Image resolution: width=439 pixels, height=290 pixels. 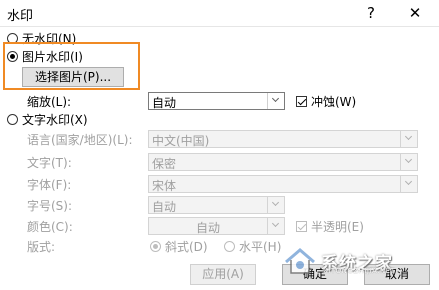 What do you see at coordinates (219, 26) in the screenshot?
I see `title-separator` at bounding box center [219, 26].